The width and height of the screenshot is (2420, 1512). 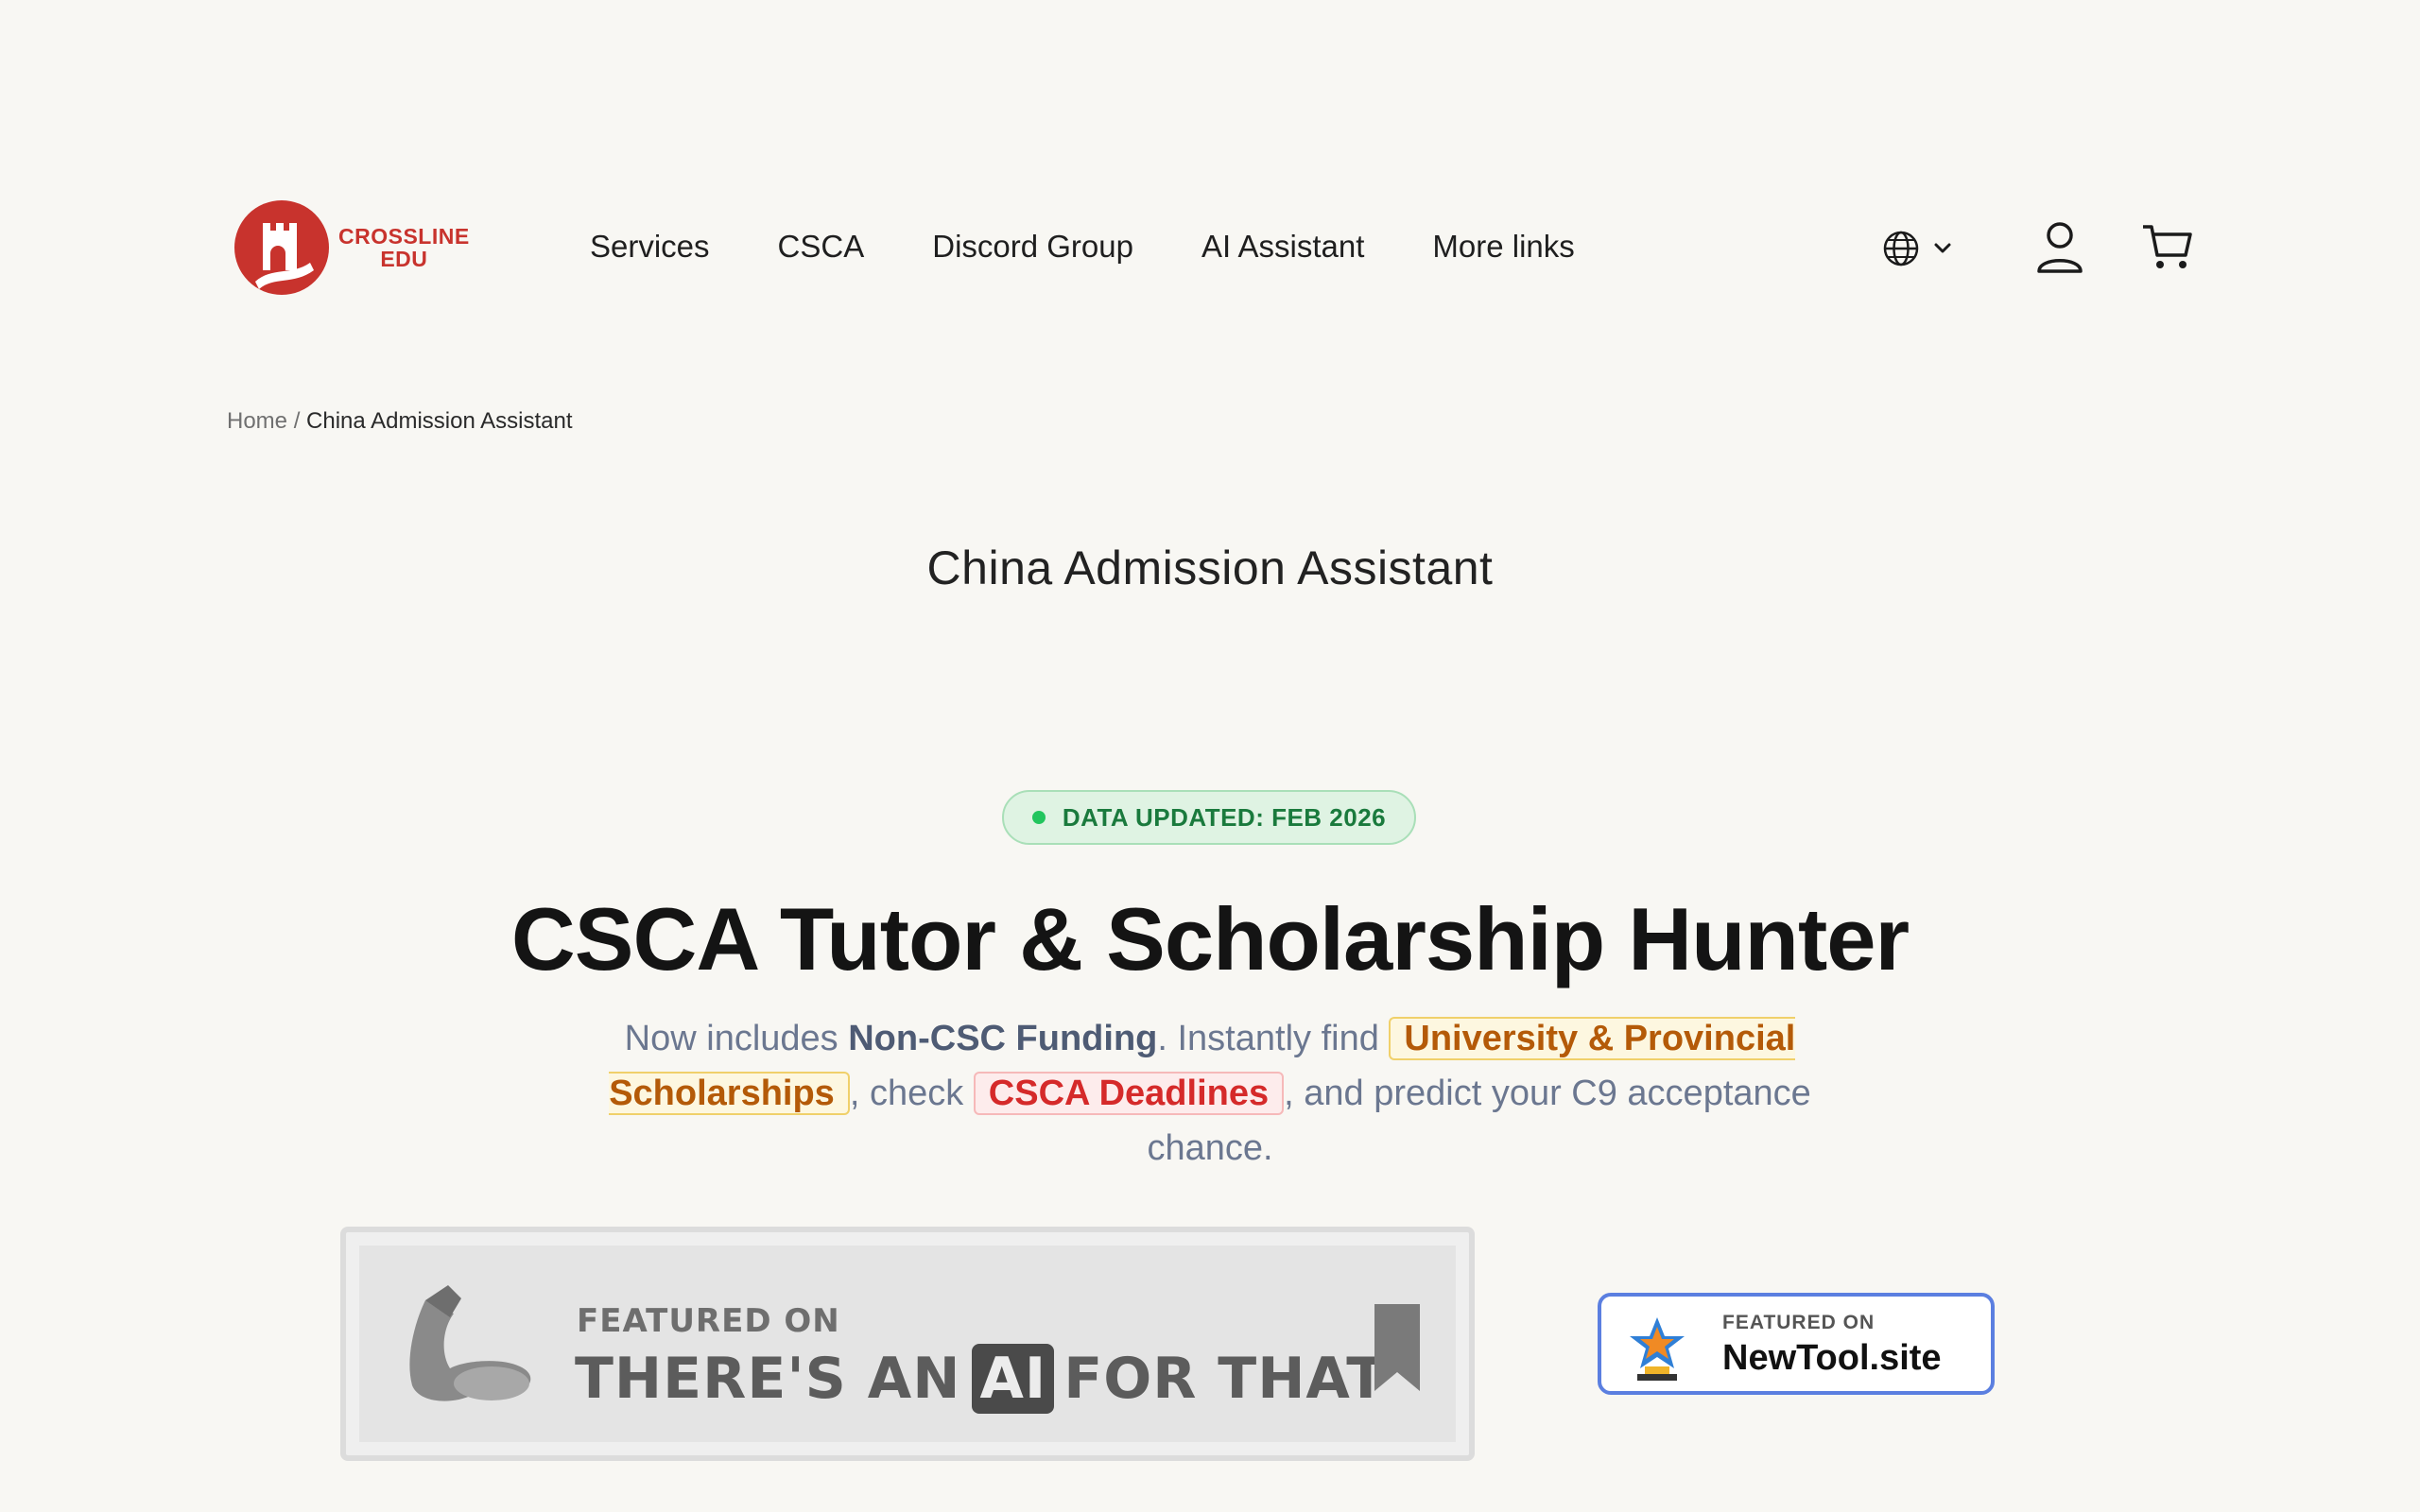 I want to click on newtool-site-badge: FEATURED ON NewTool.site, so click(x=1796, y=1344).